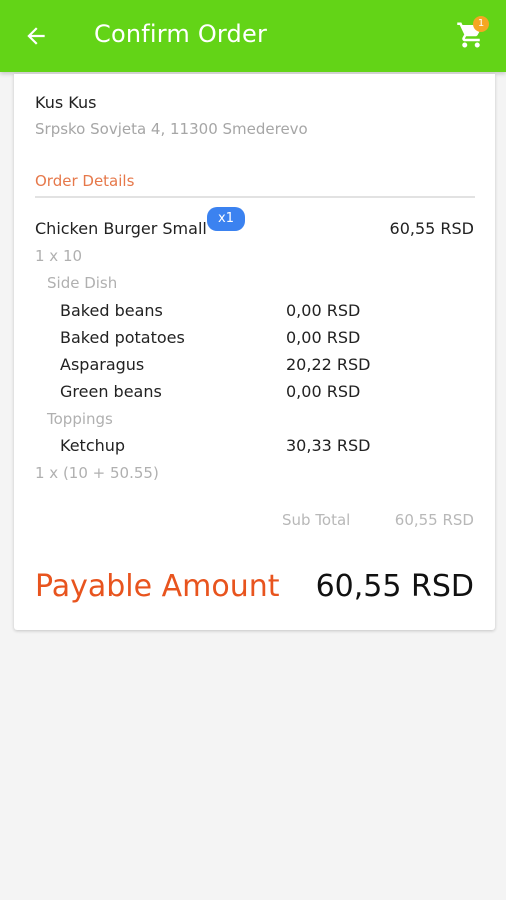  I want to click on page-title: Confirm Order, so click(181, 34).